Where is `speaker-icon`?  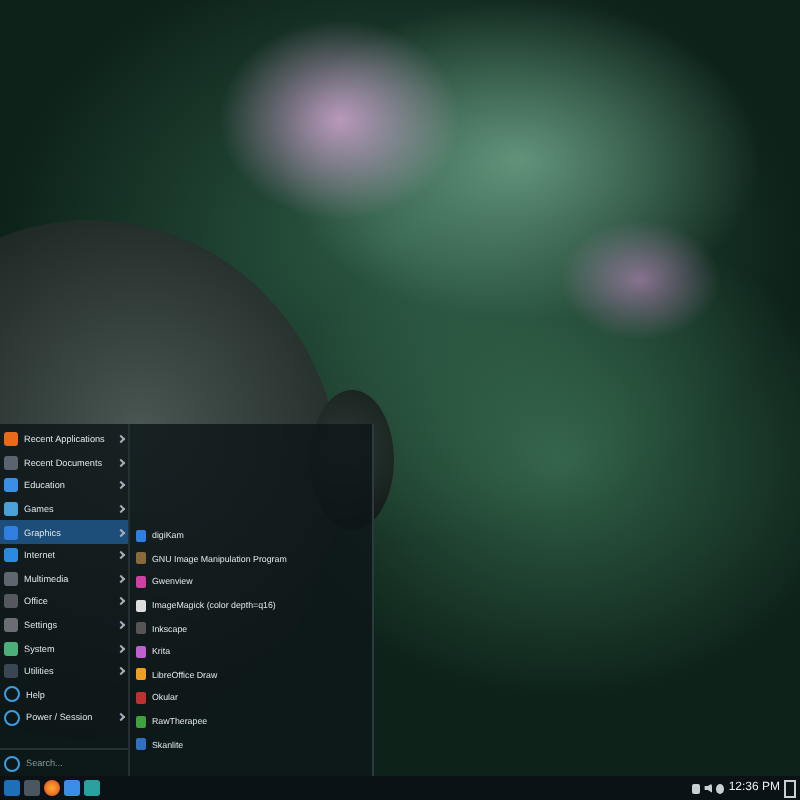
speaker-icon is located at coordinates (708, 788).